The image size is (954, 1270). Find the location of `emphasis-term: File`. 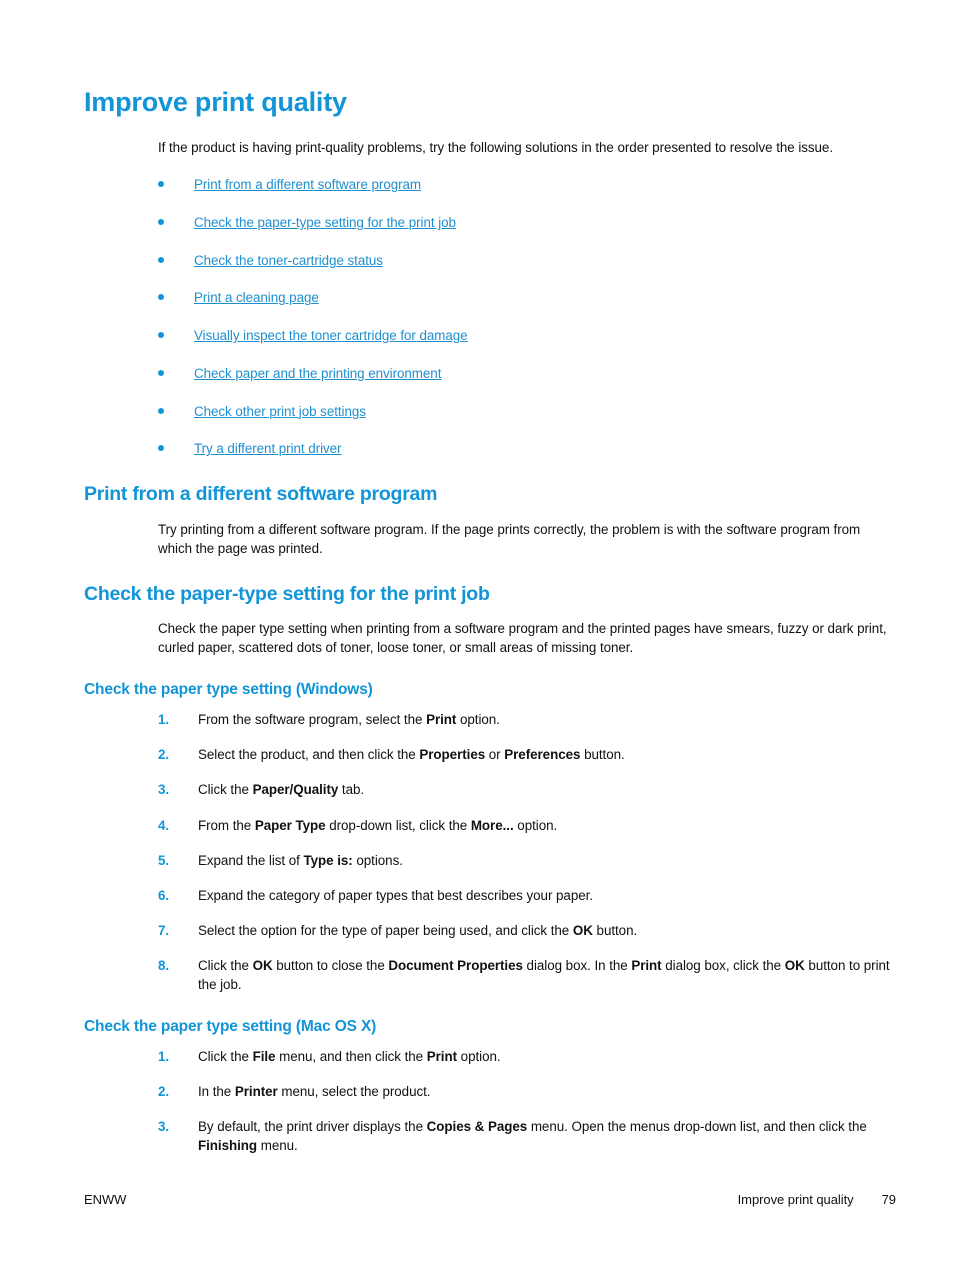

emphasis-term: File is located at coordinates (264, 1056).